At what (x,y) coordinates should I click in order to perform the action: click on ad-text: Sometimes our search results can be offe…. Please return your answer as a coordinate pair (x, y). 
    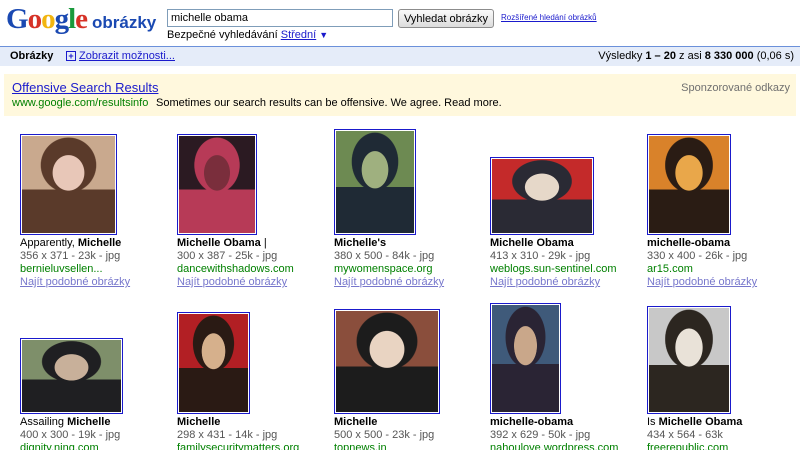
    Looking at the image, I should click on (329, 103).